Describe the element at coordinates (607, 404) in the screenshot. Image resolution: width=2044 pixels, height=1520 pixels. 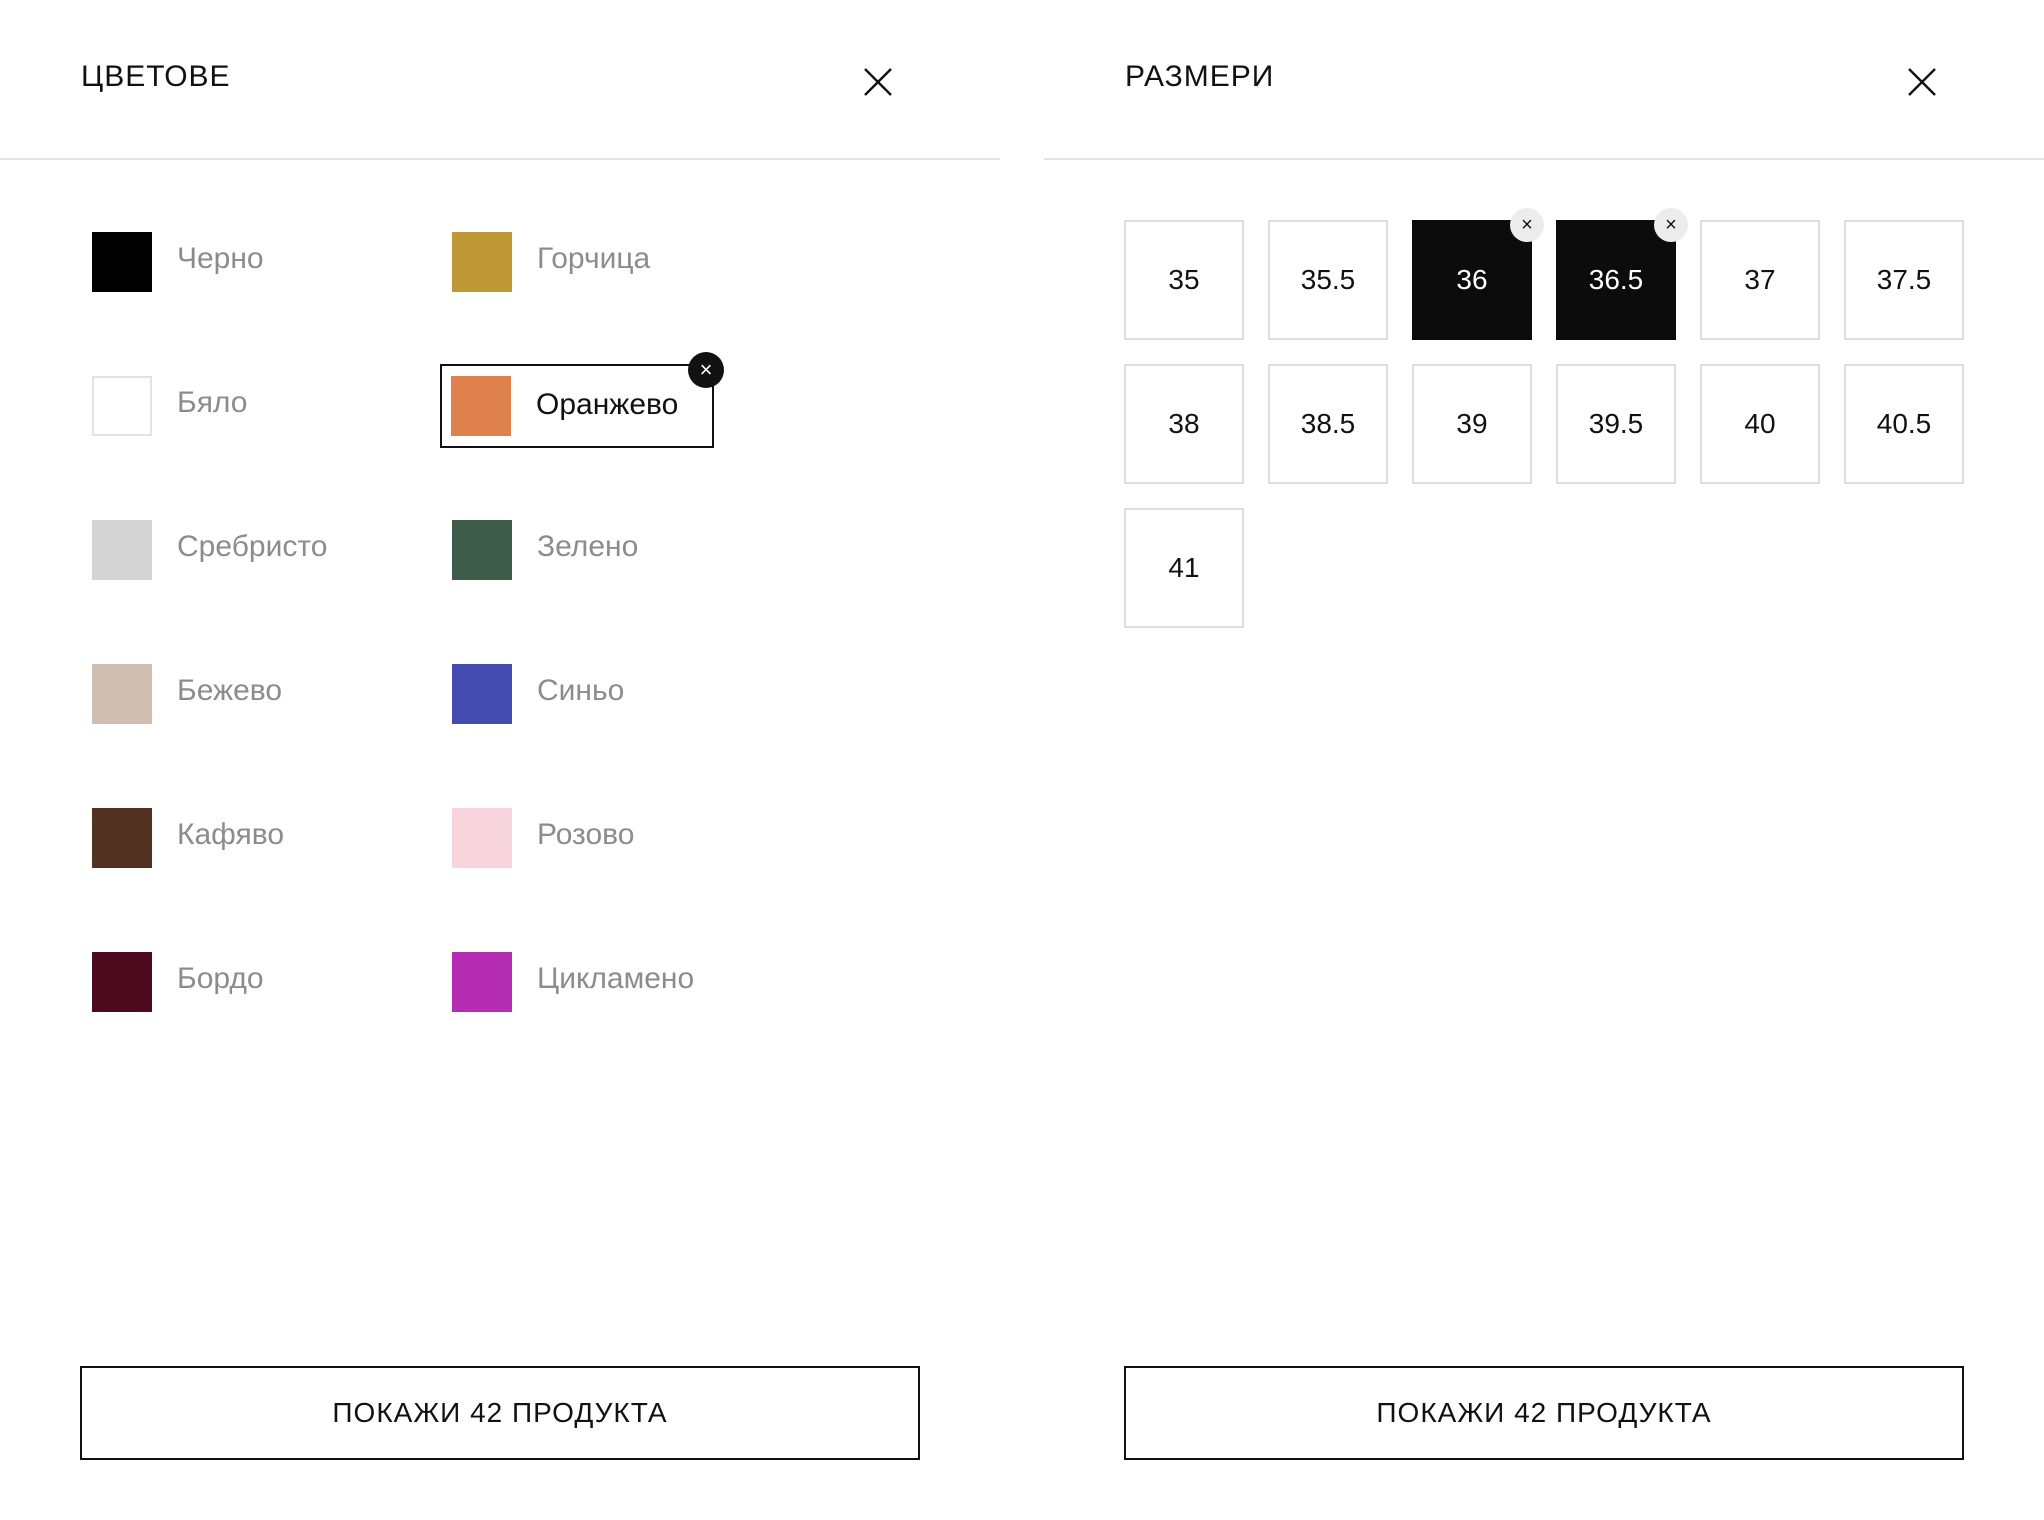
I see `color-label: Оранжево` at that location.